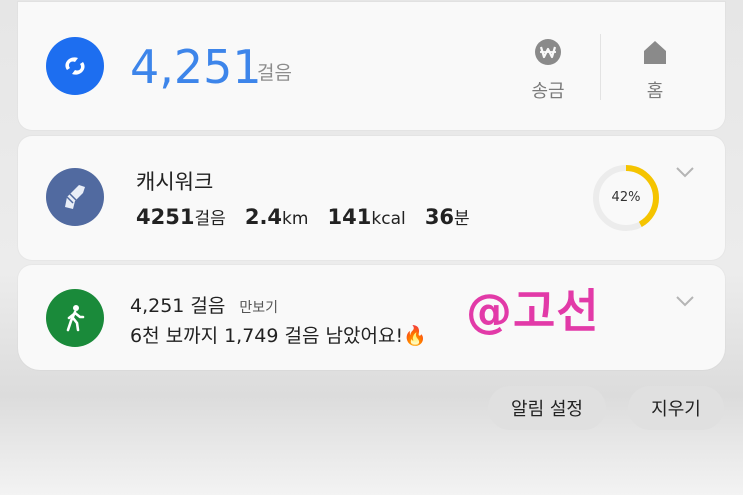  I want to click on home-icon, so click(655, 52).